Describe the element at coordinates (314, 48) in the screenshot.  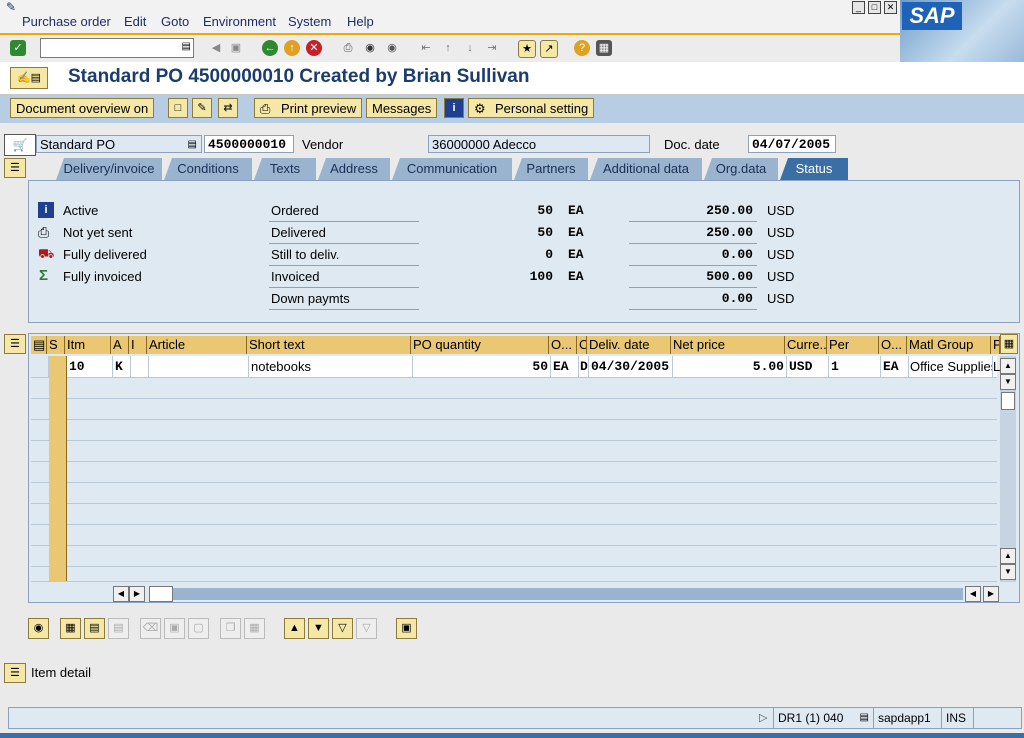
I see `cancel-icon: ✕` at that location.